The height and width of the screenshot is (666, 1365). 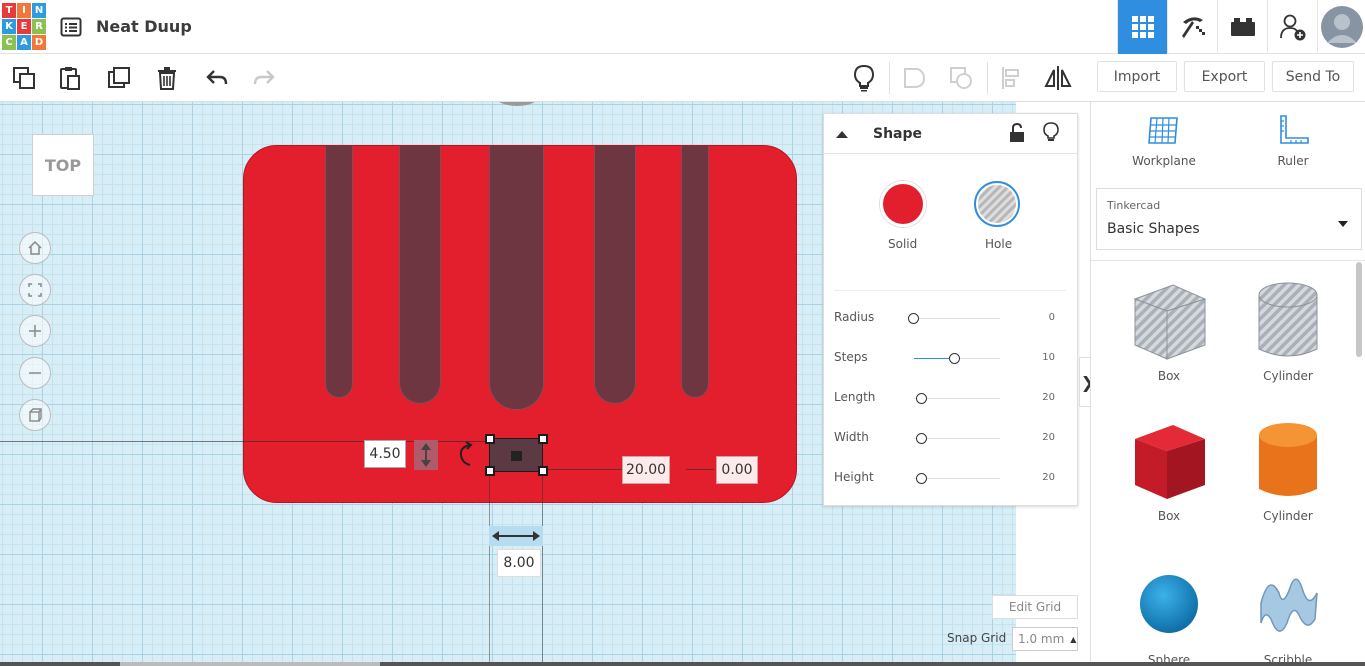 I want to click on shape-box: Box, so click(x=1169, y=484).